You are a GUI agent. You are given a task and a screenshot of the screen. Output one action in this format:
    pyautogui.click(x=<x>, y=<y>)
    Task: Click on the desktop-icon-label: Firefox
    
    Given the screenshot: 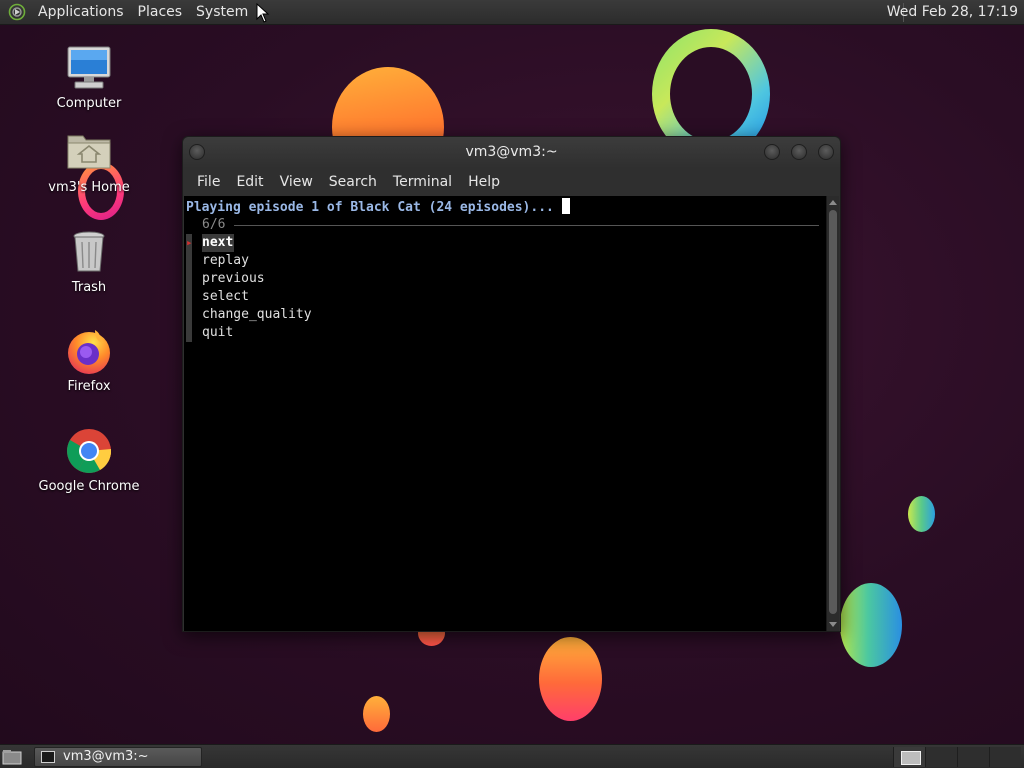 What is the action you would take?
    pyautogui.click(x=89, y=386)
    